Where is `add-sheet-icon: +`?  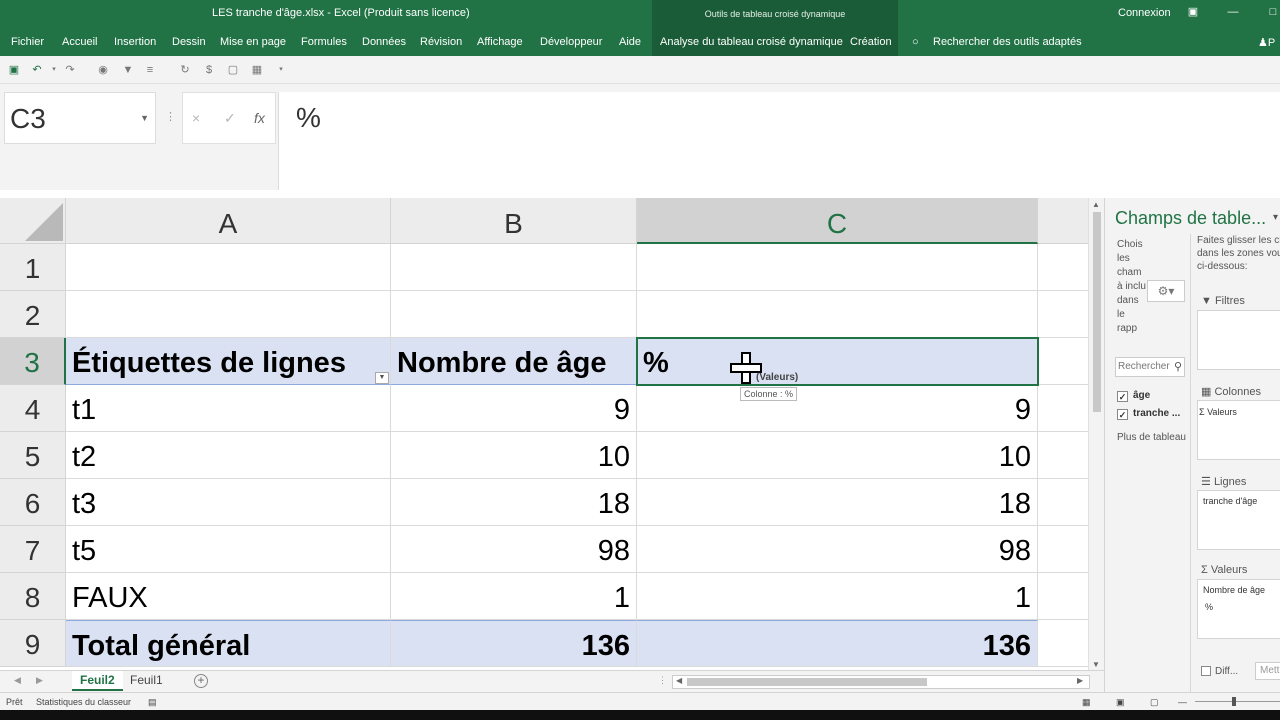
add-sheet-icon: + is located at coordinates (201, 681).